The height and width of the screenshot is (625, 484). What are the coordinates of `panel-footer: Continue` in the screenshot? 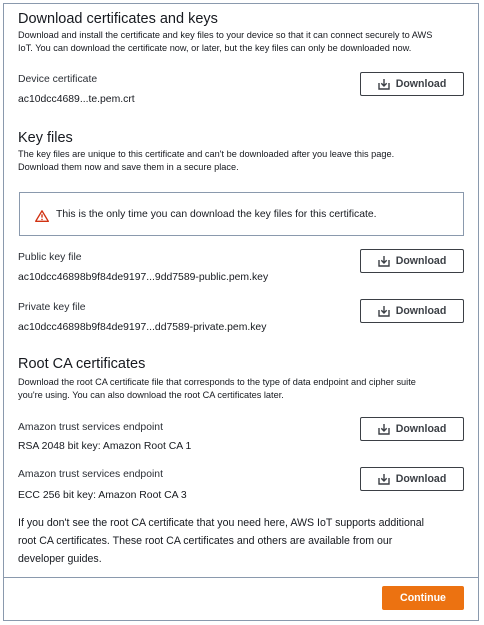 It's located at (241, 598).